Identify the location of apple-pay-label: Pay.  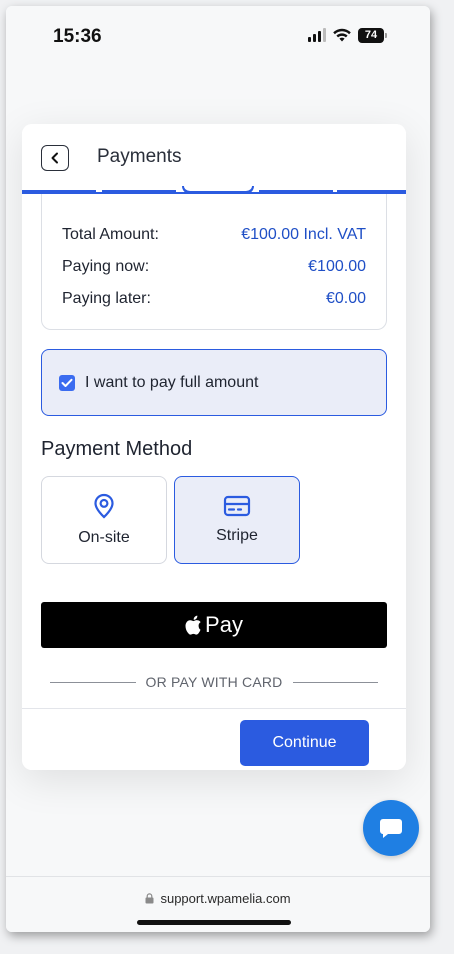
(224, 624).